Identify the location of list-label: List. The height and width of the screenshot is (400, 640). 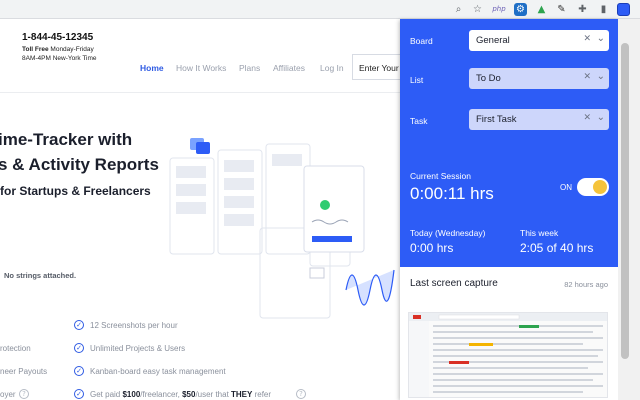
(417, 80).